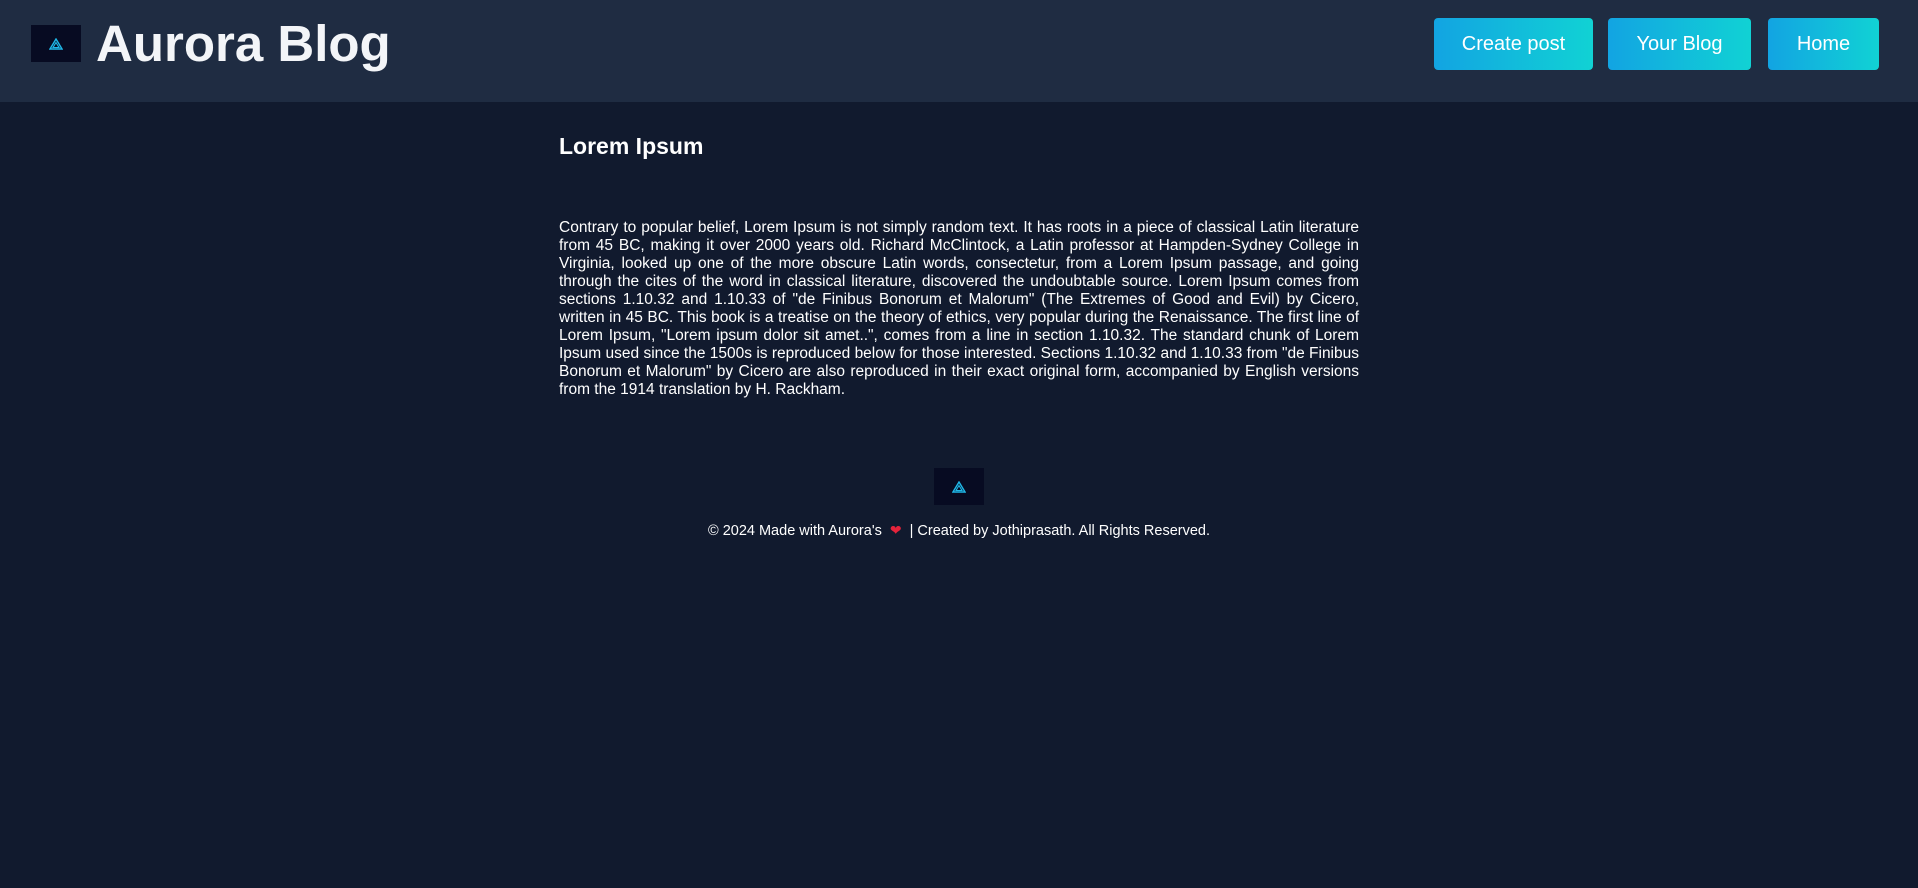 The image size is (1918, 888). What do you see at coordinates (631, 146) in the screenshot?
I see `post-title: Lorem Ipsum` at bounding box center [631, 146].